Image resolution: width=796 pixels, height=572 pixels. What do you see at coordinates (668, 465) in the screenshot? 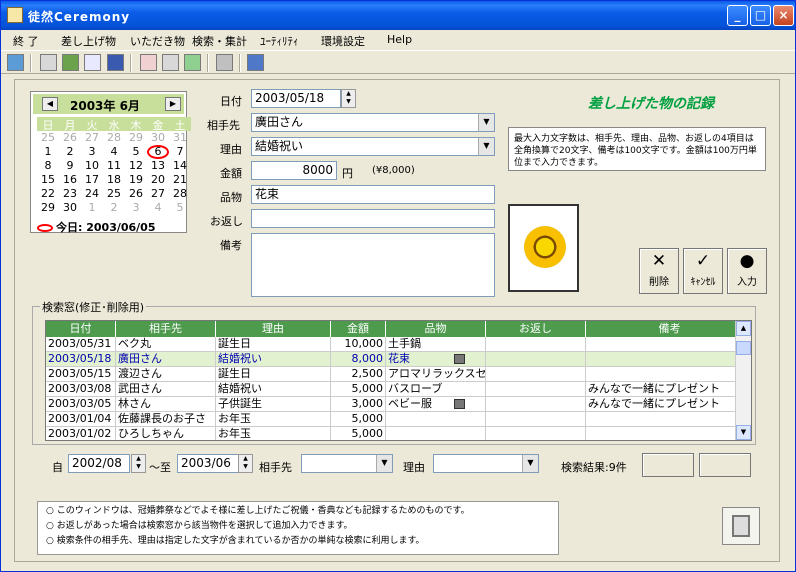
I see `search-button` at bounding box center [668, 465].